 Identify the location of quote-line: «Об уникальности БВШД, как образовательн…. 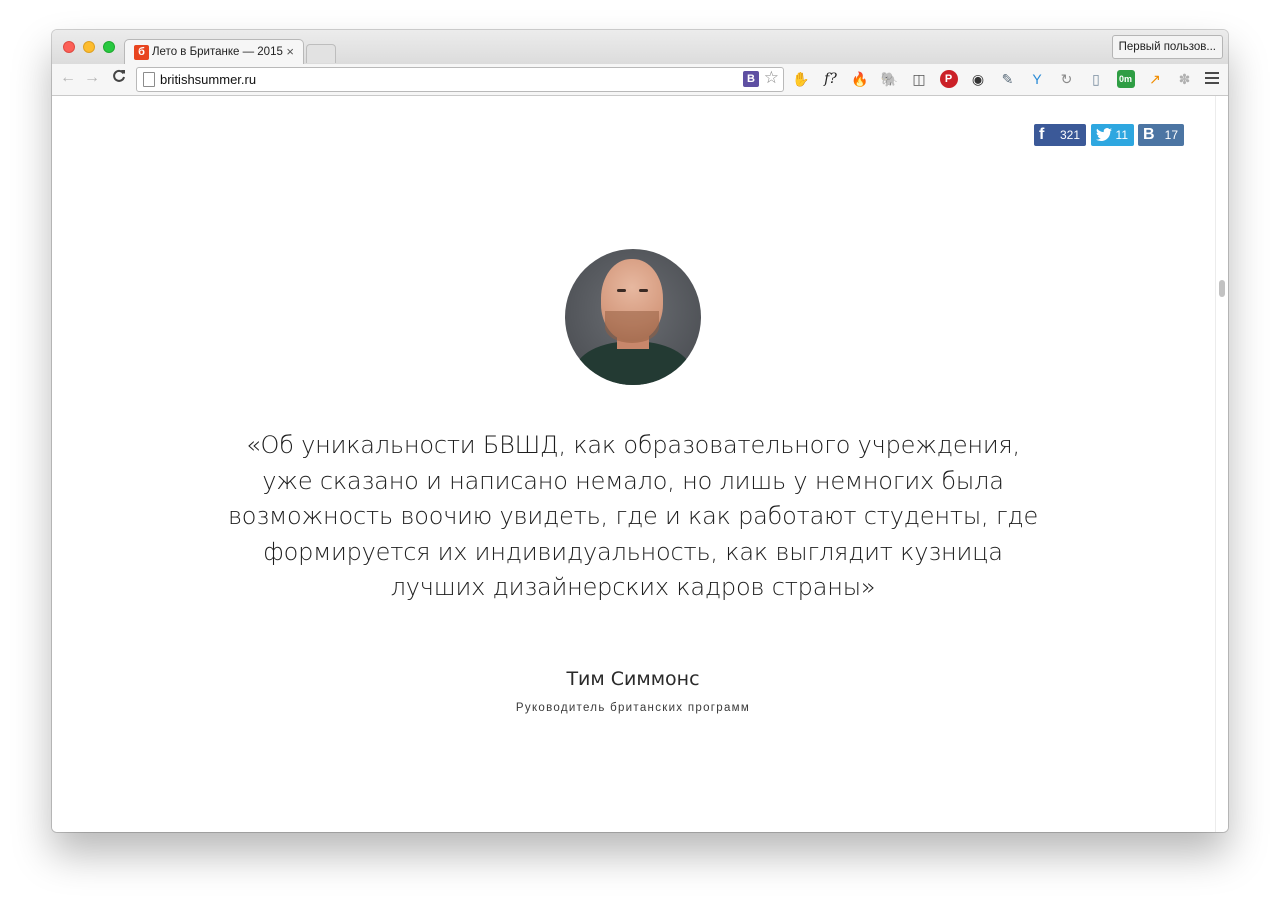
(633, 445).